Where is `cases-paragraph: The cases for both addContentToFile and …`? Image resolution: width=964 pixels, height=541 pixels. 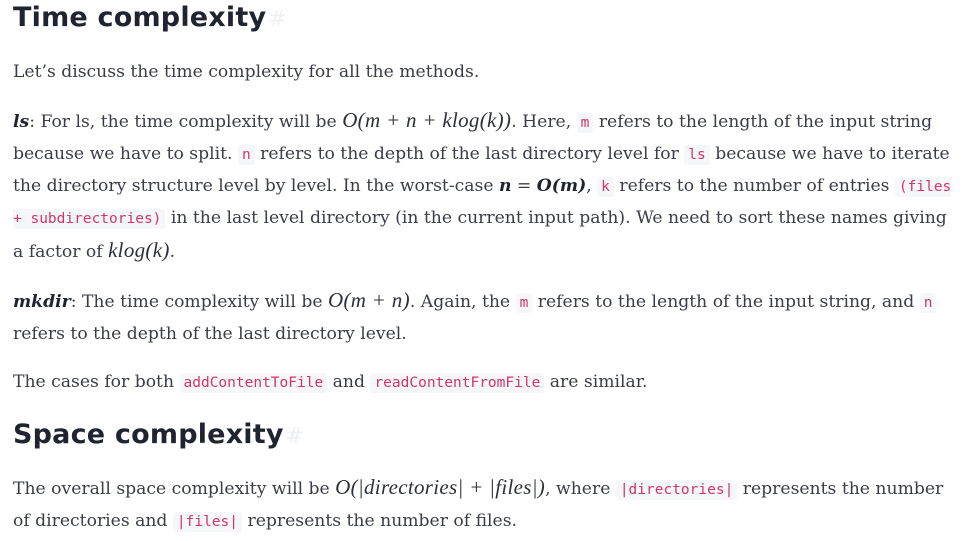 cases-paragraph: The cases for both addContentToFile and … is located at coordinates (484, 383).